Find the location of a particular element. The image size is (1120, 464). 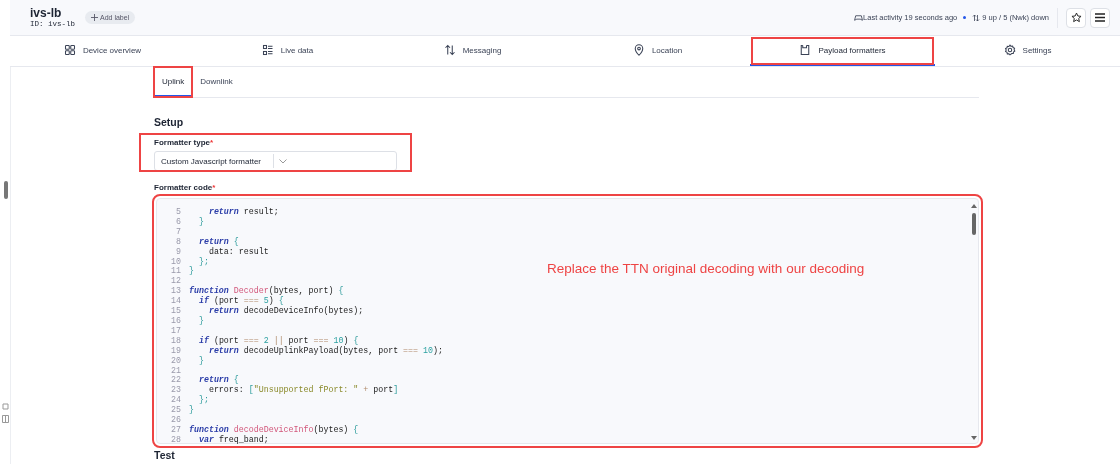

code-line: 27 function decodeDeviceInfo(bytes) { is located at coordinates (264, 429).